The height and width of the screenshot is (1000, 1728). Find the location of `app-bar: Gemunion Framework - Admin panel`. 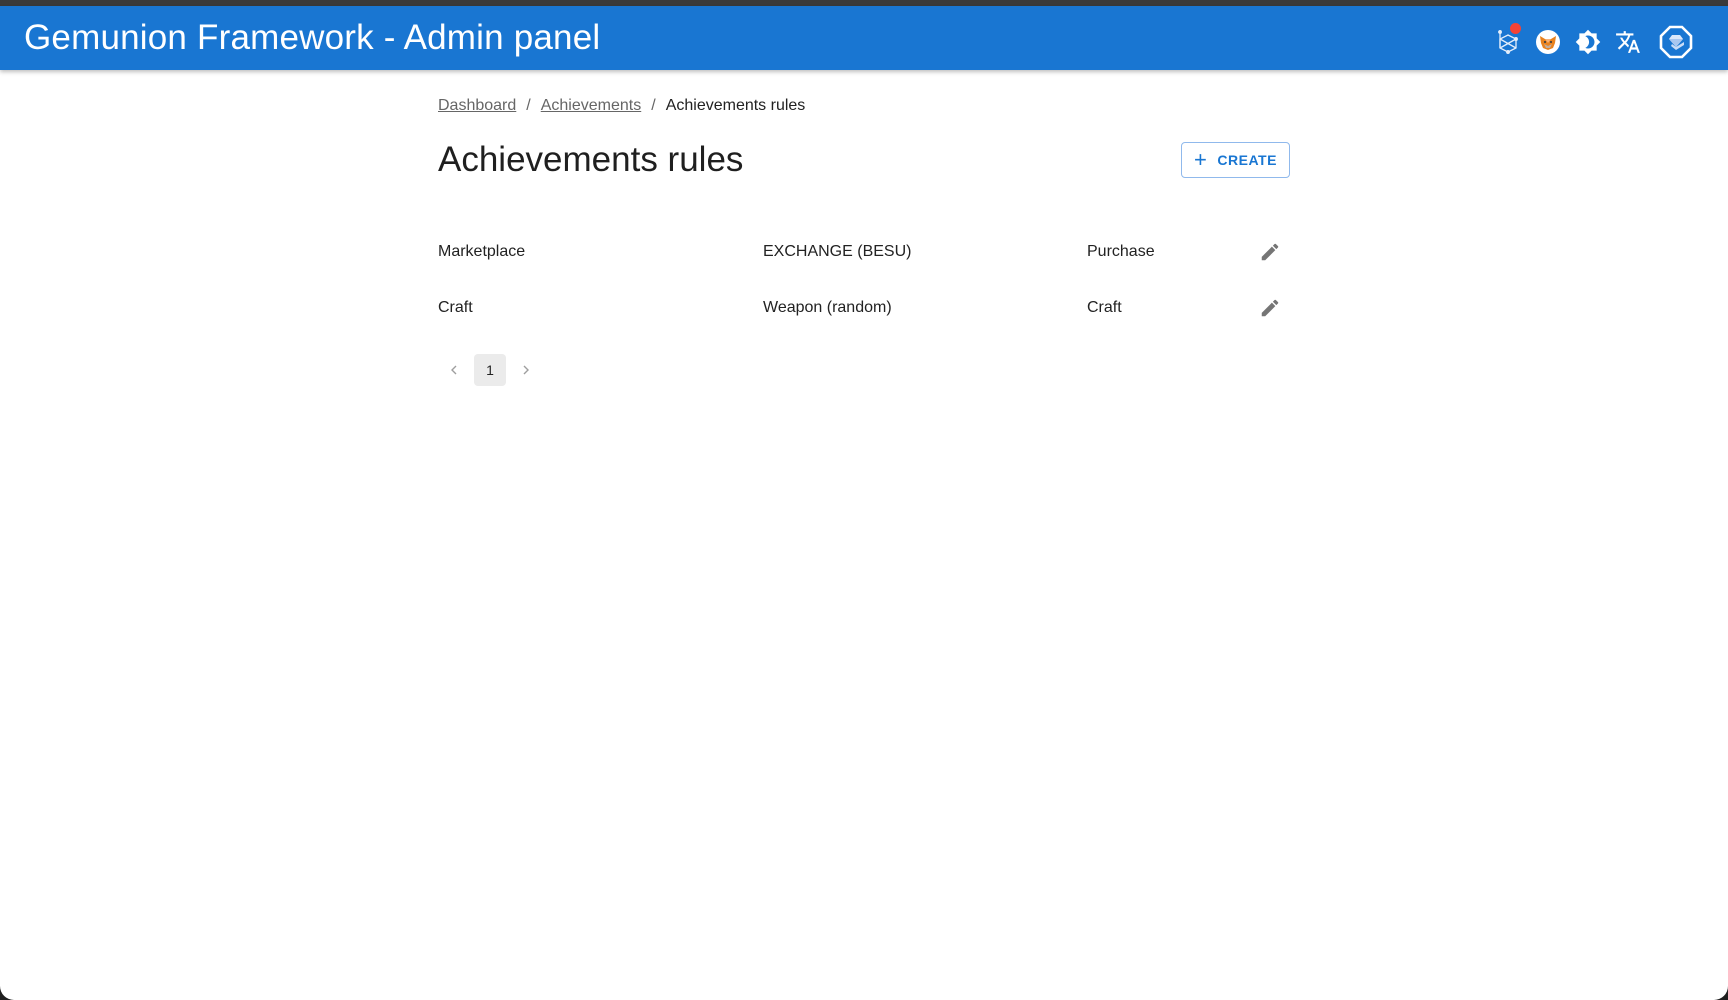

app-bar: Gemunion Framework - Admin panel is located at coordinates (864, 38).